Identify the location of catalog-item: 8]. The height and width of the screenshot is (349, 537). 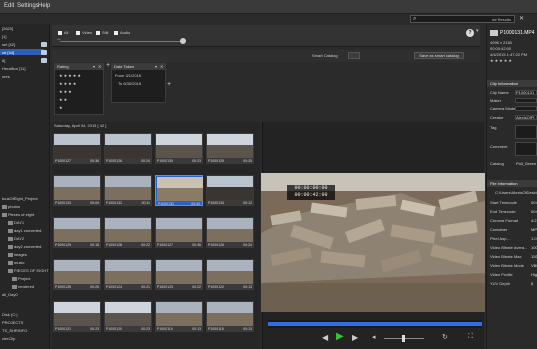
(3, 60).